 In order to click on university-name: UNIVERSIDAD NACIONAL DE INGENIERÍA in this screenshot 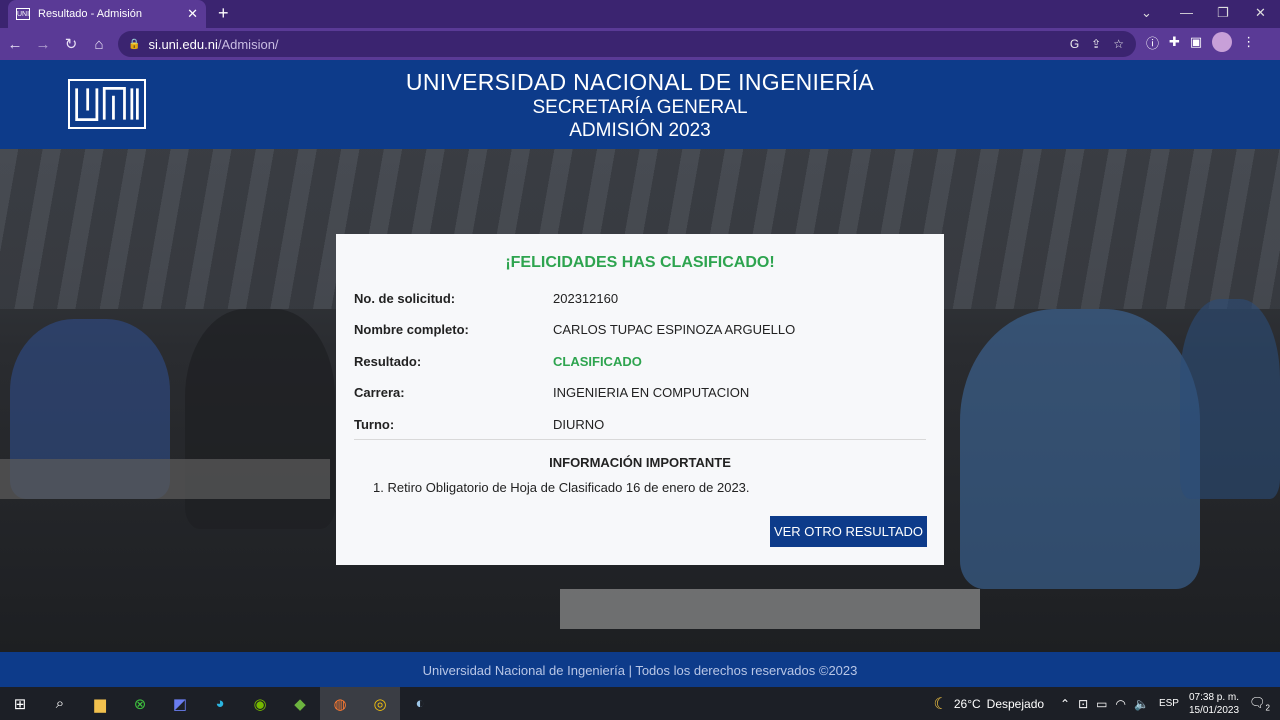, I will do `click(640, 82)`.